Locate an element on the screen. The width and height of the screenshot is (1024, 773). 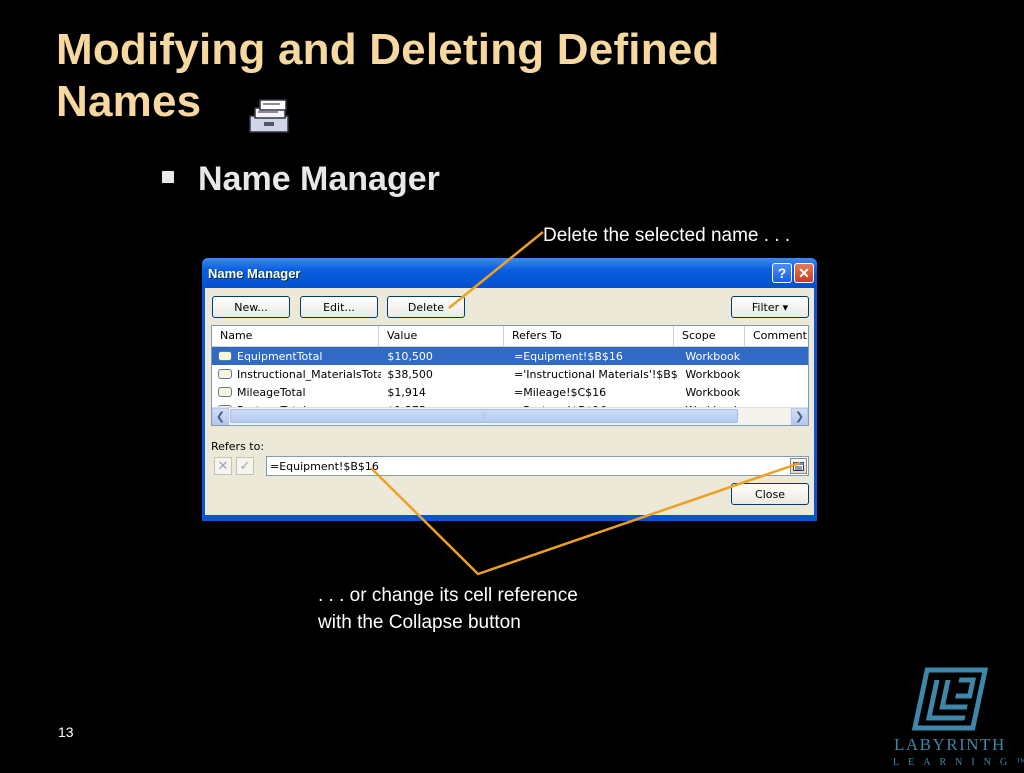
cell-name-text: Instructional_MaterialsTotal is located at coordinates (309, 374).